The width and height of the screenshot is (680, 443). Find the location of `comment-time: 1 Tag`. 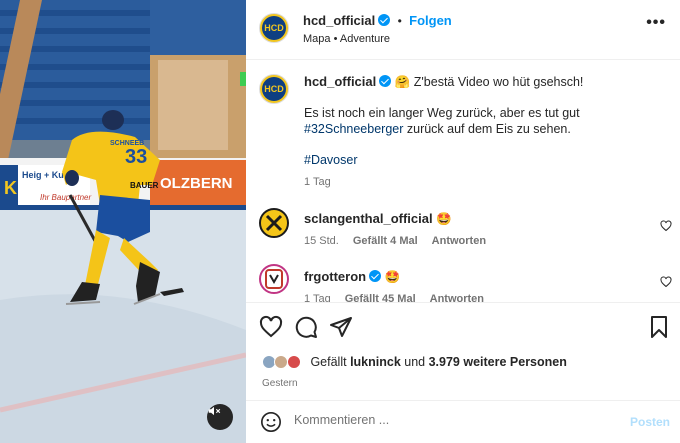

comment-time: 1 Tag is located at coordinates (317, 297).